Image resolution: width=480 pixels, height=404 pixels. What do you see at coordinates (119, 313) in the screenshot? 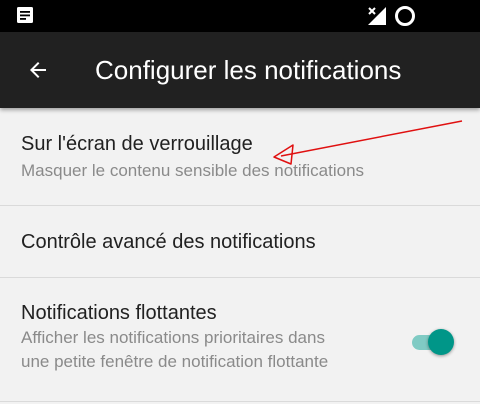
I see `setting-title: Notifications flottantes` at bounding box center [119, 313].